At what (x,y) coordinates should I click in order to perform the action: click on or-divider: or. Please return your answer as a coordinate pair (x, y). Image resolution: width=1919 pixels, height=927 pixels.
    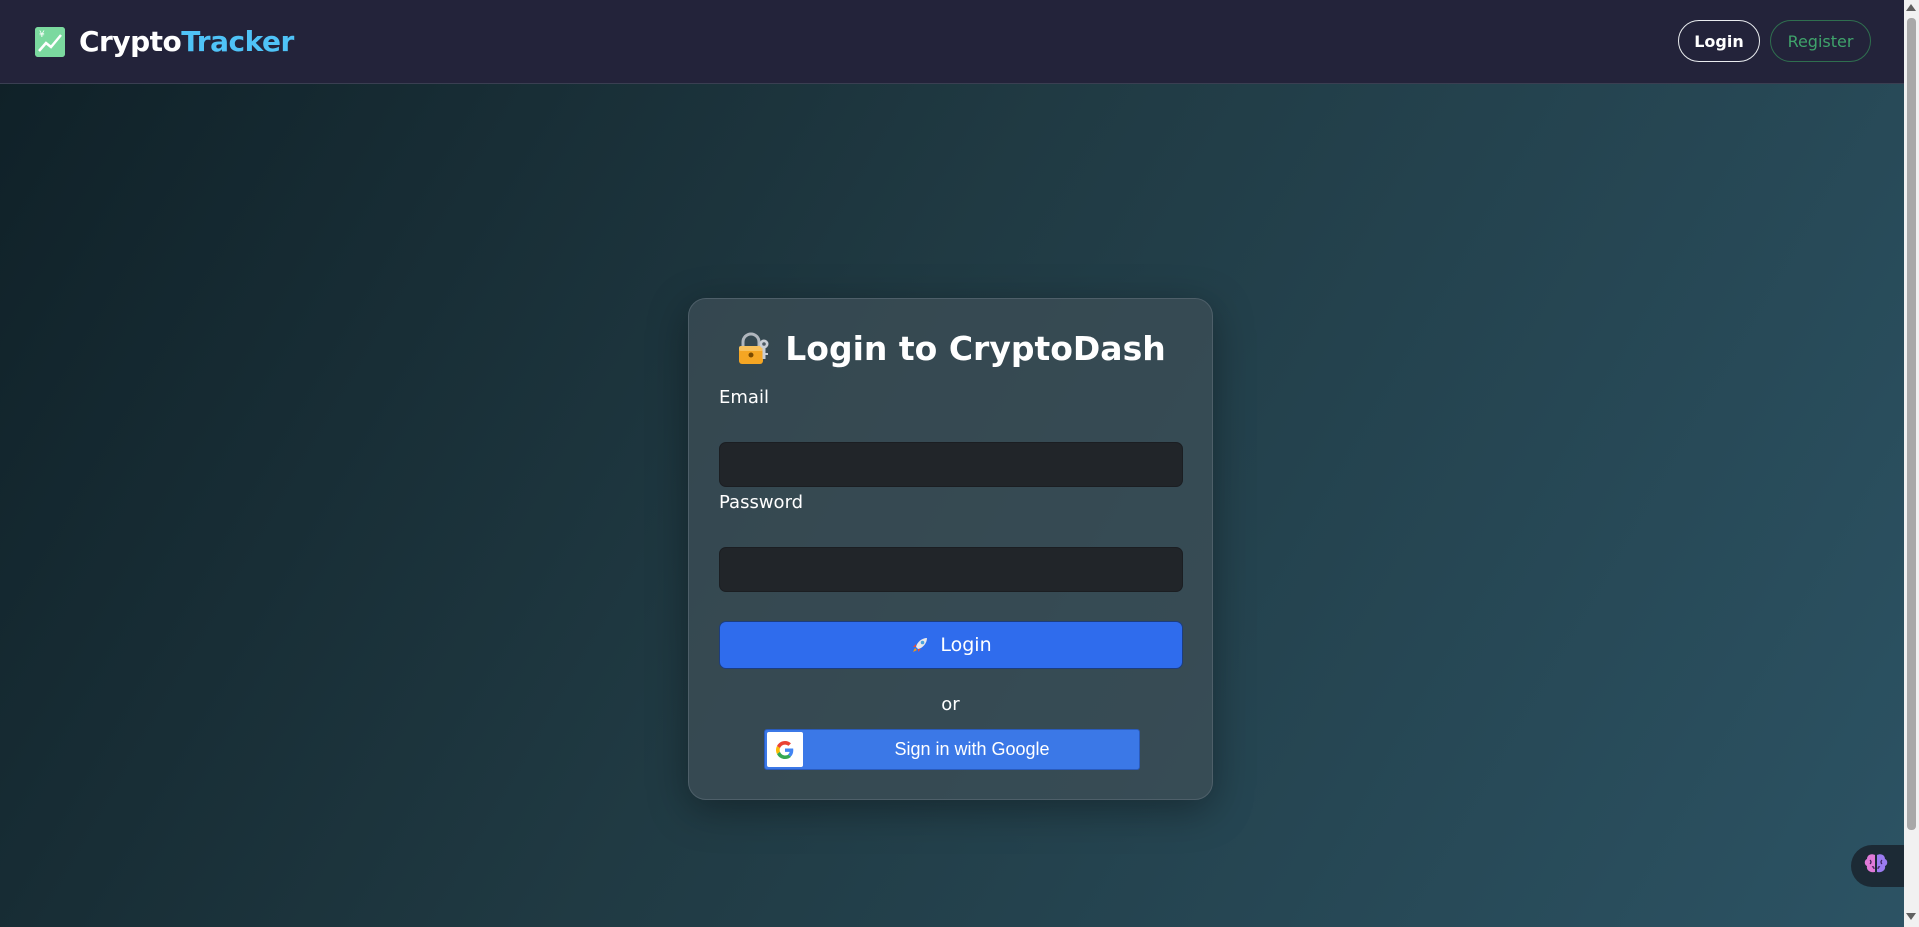
    Looking at the image, I should click on (950, 704).